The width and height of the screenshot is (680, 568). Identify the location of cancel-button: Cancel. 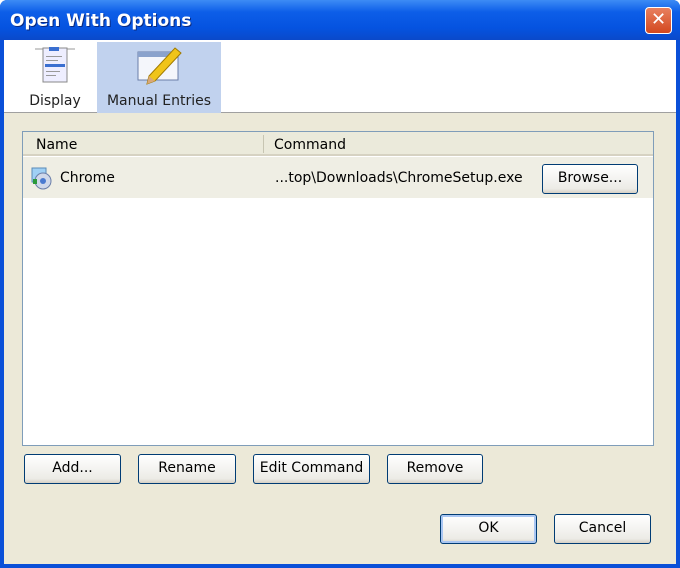
(602, 529).